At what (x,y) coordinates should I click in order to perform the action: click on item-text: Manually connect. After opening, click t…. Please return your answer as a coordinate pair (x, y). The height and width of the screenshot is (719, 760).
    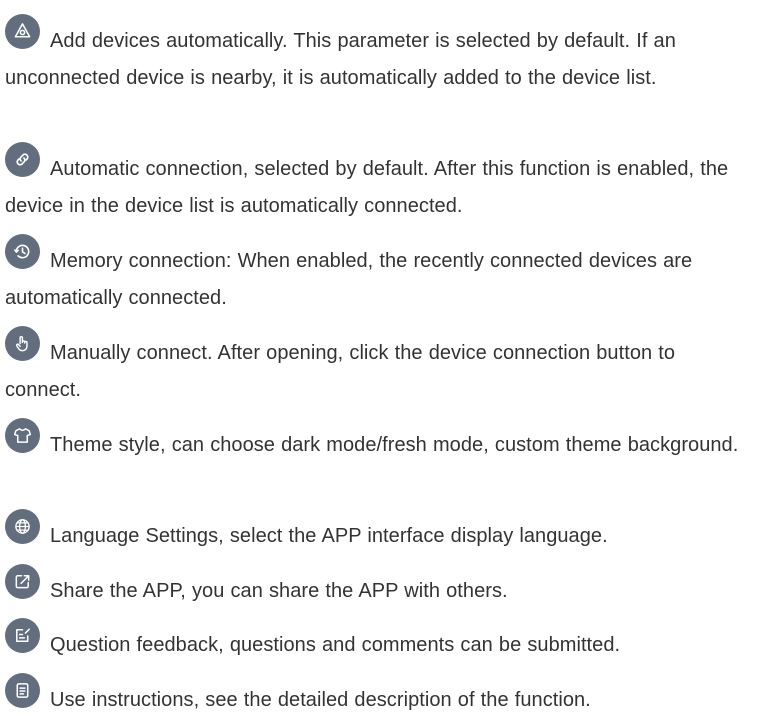
    Looking at the image, I should click on (340, 371).